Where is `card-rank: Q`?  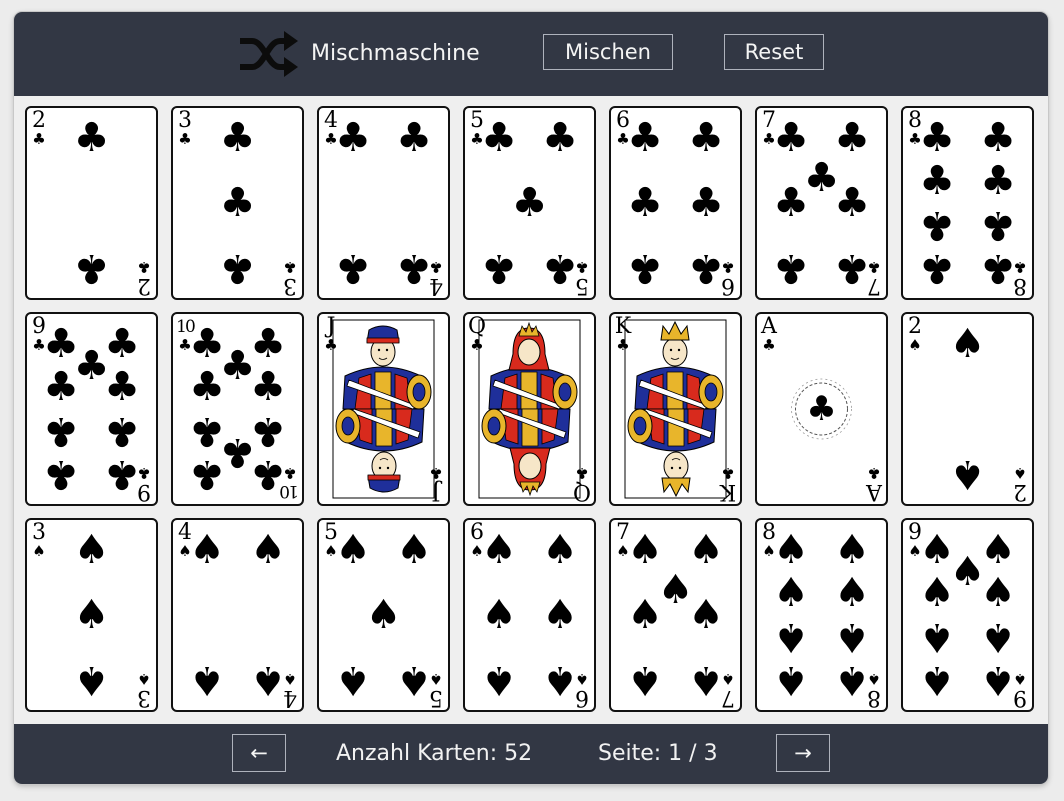
card-rank: Q is located at coordinates (582, 491).